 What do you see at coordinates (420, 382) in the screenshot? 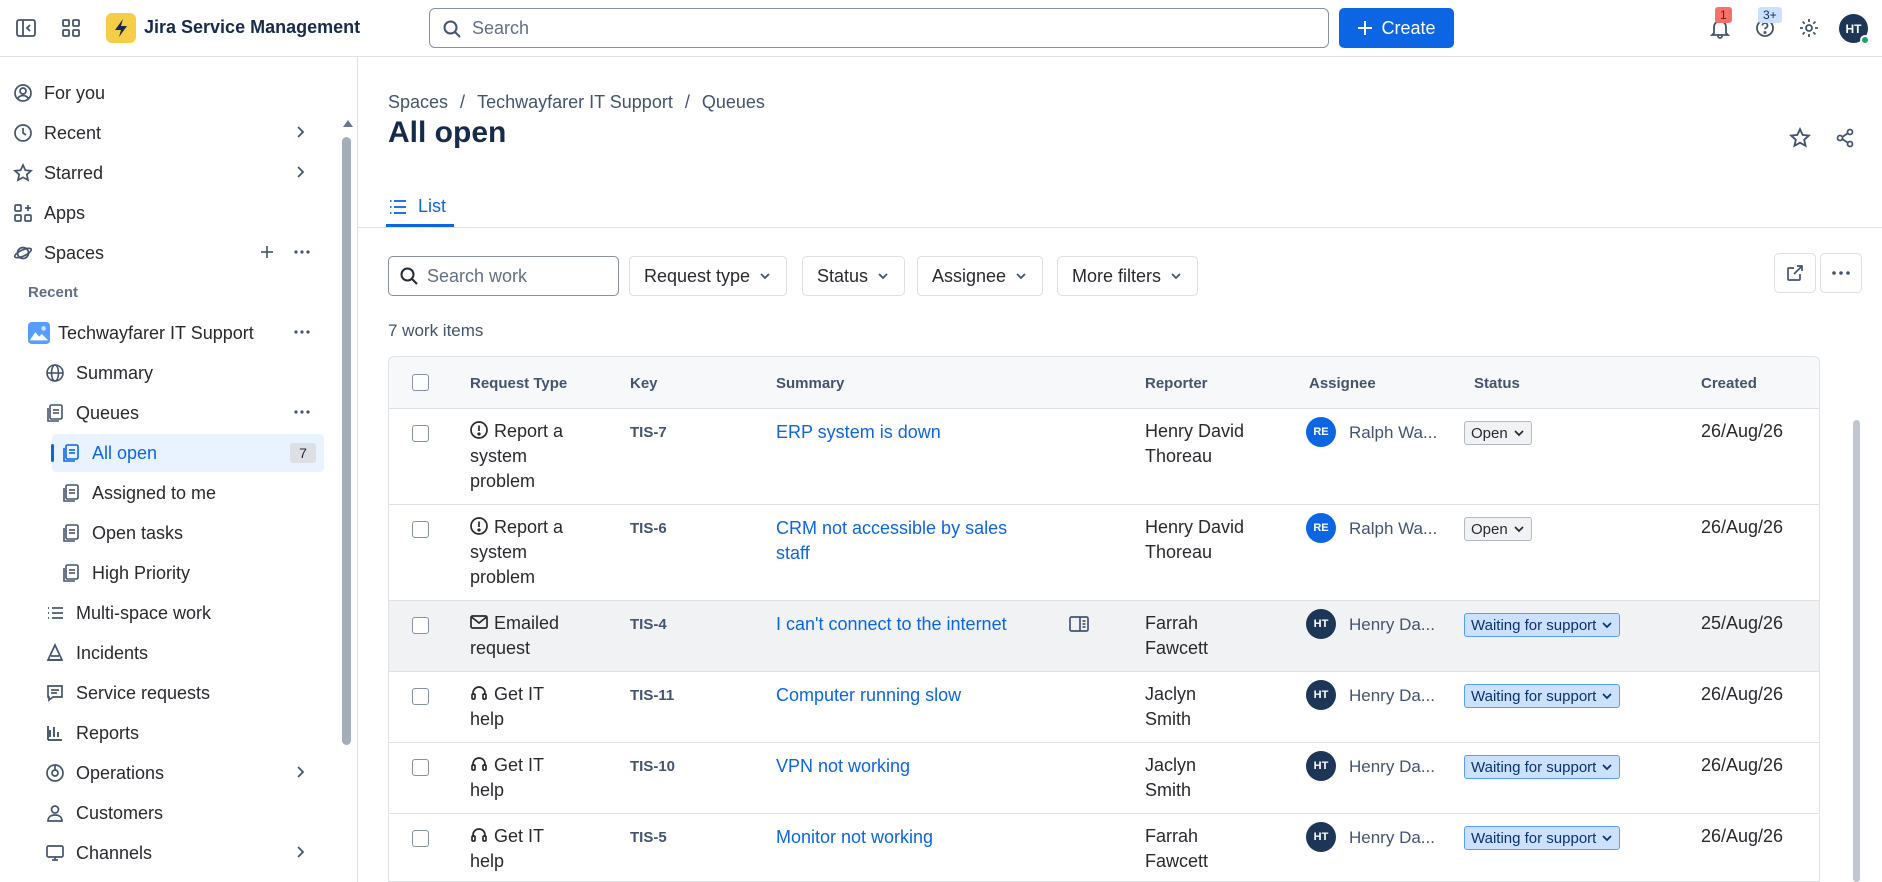
I see `select-all-checkbox` at bounding box center [420, 382].